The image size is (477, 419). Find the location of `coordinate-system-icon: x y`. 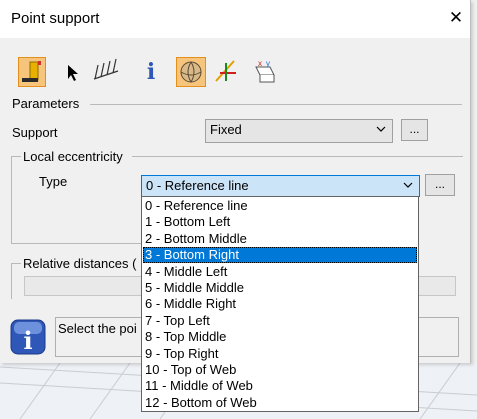

coordinate-system-icon: x y is located at coordinates (265, 71).